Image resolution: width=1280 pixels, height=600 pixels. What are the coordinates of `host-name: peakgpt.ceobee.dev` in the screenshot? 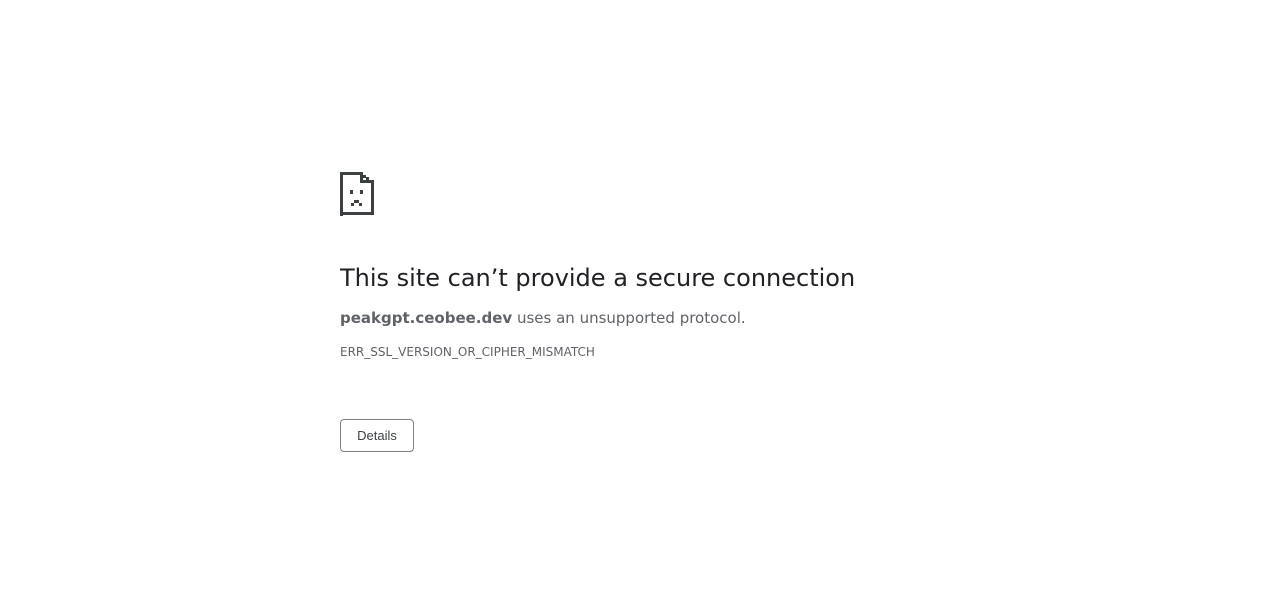 It's located at (426, 318).